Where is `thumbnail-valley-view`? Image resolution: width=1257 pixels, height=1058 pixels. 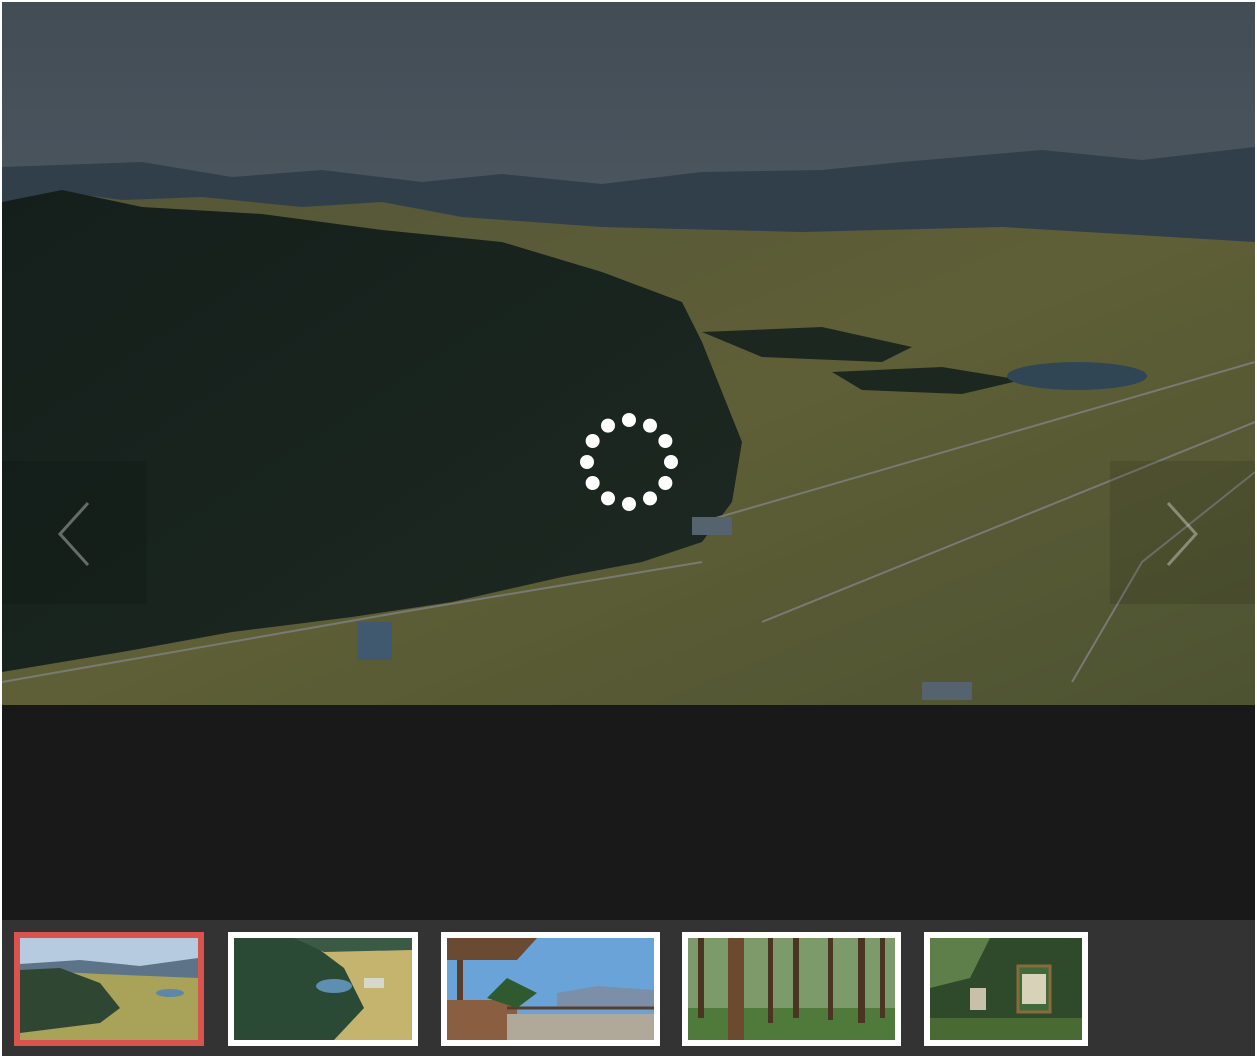 thumbnail-valley-view is located at coordinates (109, 989).